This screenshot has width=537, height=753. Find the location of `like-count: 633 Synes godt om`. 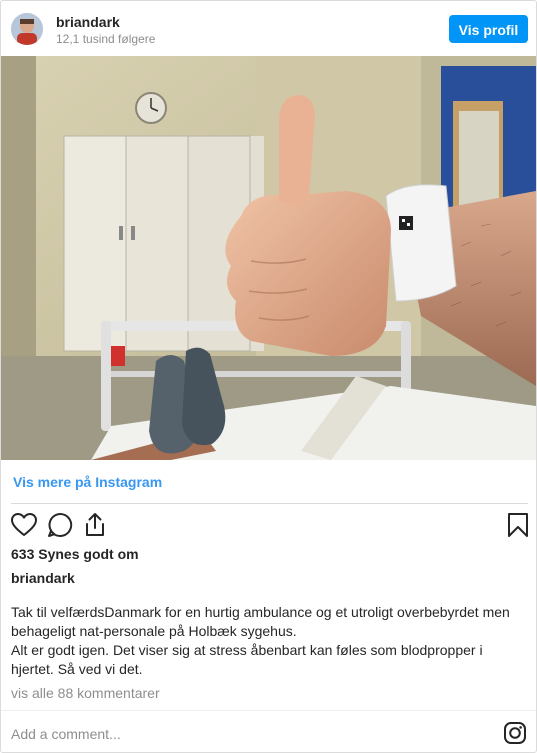

like-count: 633 Synes godt om is located at coordinates (75, 554).